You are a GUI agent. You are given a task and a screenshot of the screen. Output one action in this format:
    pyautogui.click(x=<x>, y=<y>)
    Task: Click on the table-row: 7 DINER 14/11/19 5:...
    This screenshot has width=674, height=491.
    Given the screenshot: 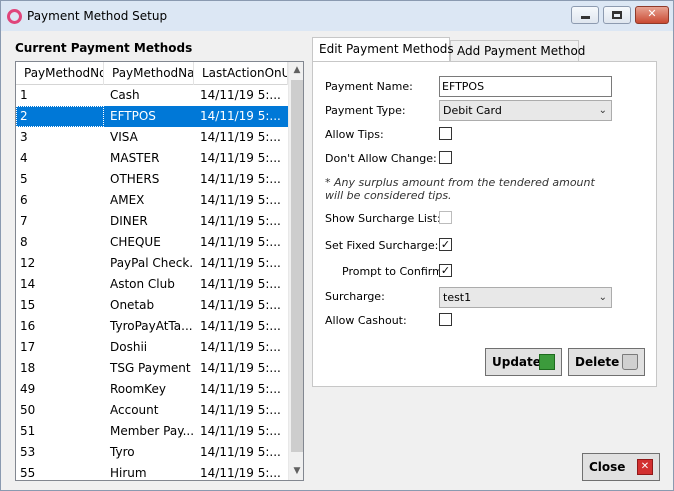 What is the action you would take?
    pyautogui.click(x=152, y=221)
    